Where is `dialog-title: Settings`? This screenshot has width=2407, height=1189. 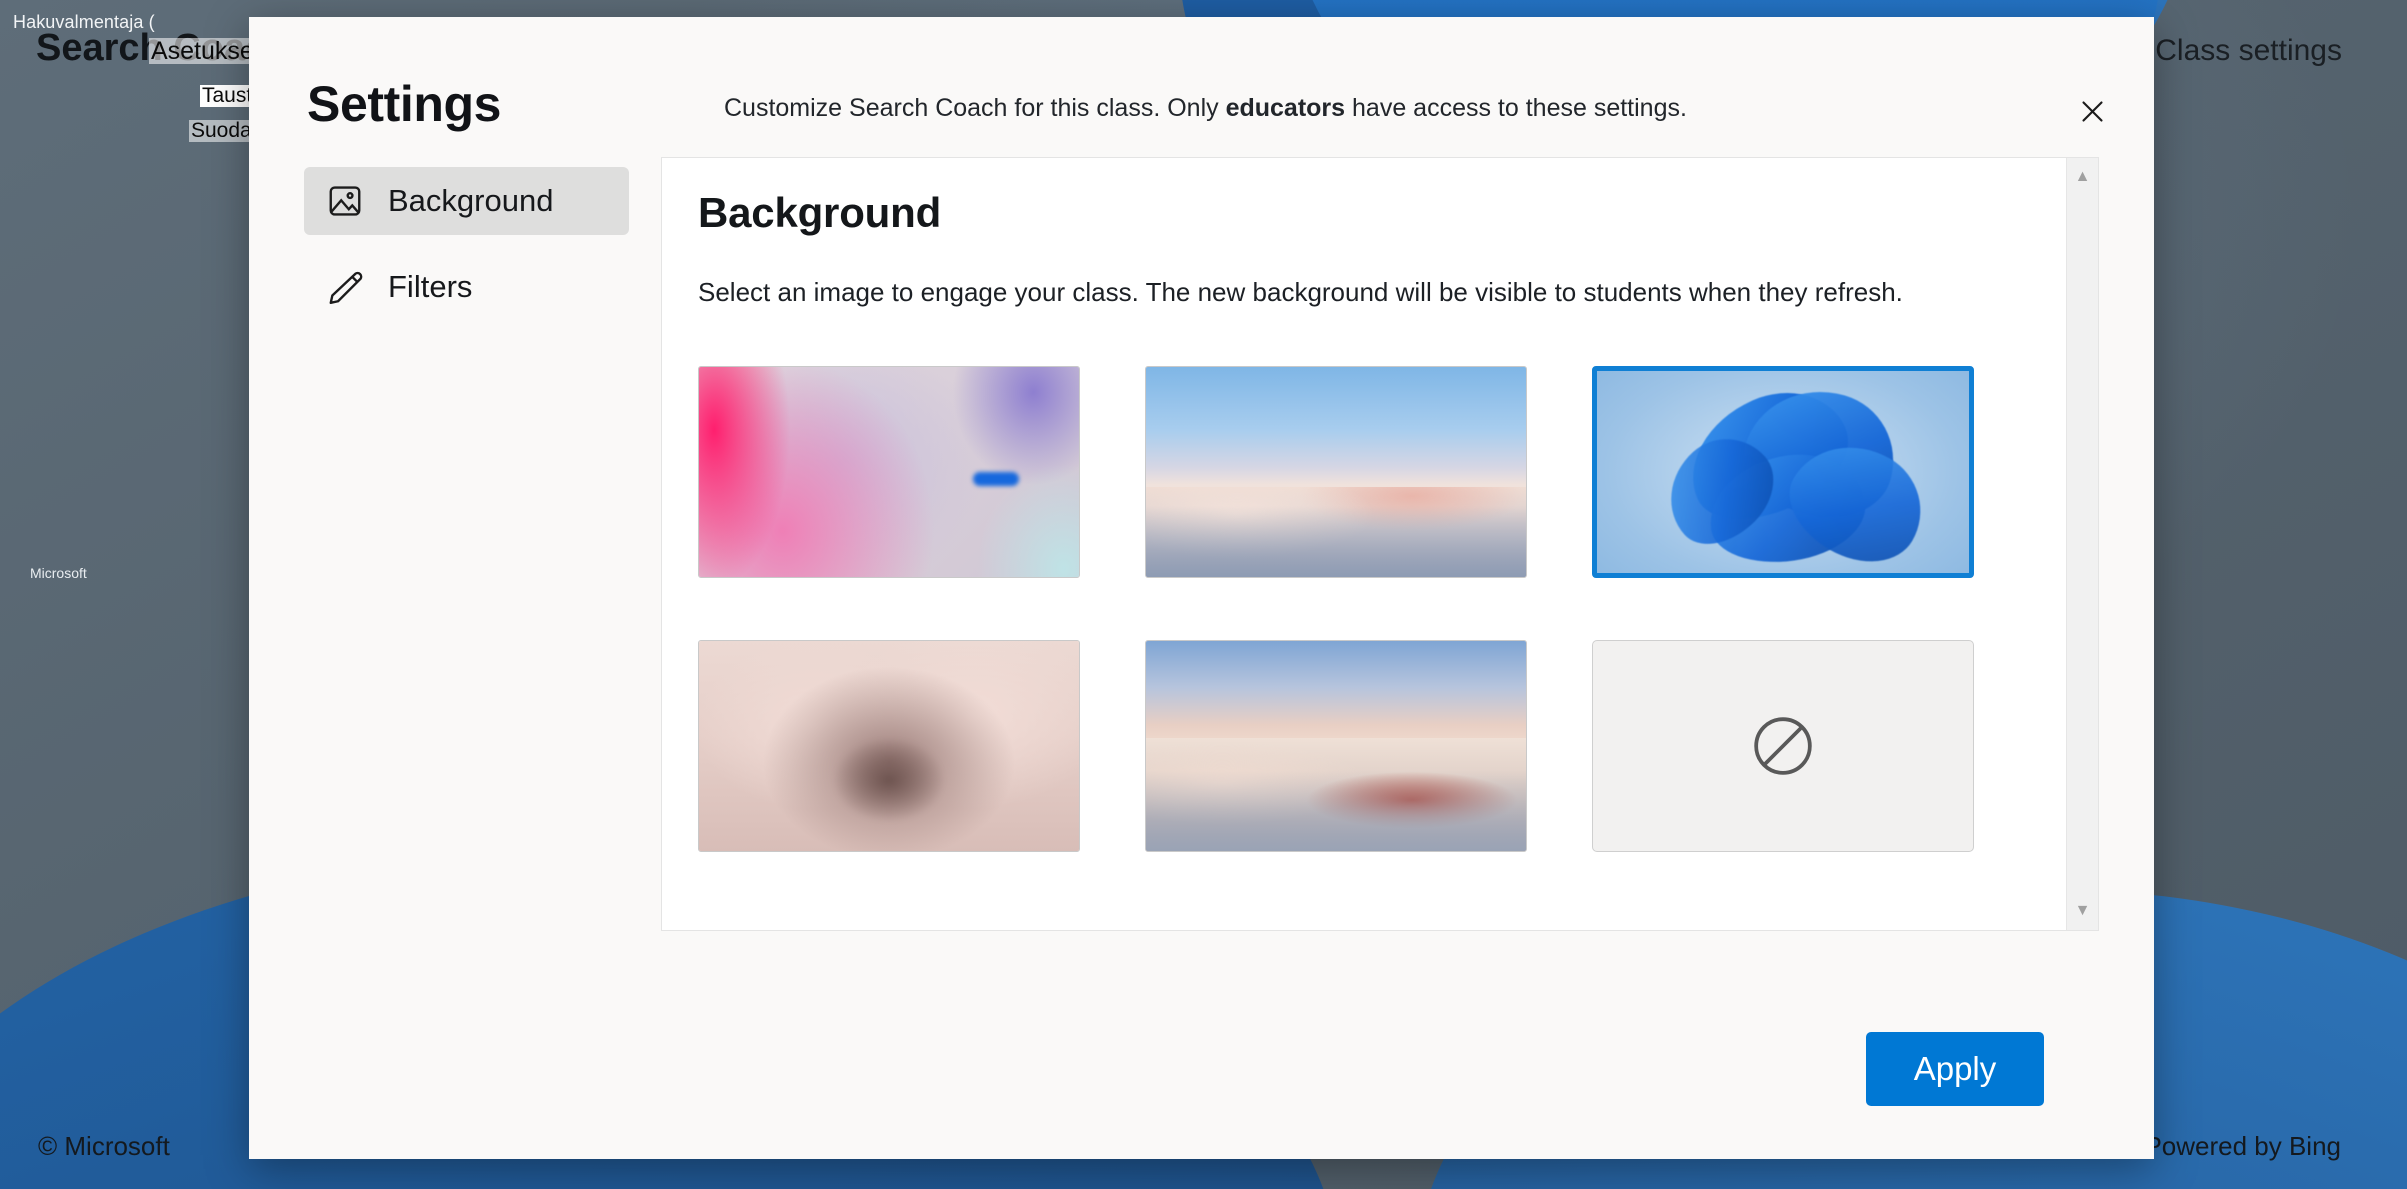 dialog-title: Settings is located at coordinates (404, 104).